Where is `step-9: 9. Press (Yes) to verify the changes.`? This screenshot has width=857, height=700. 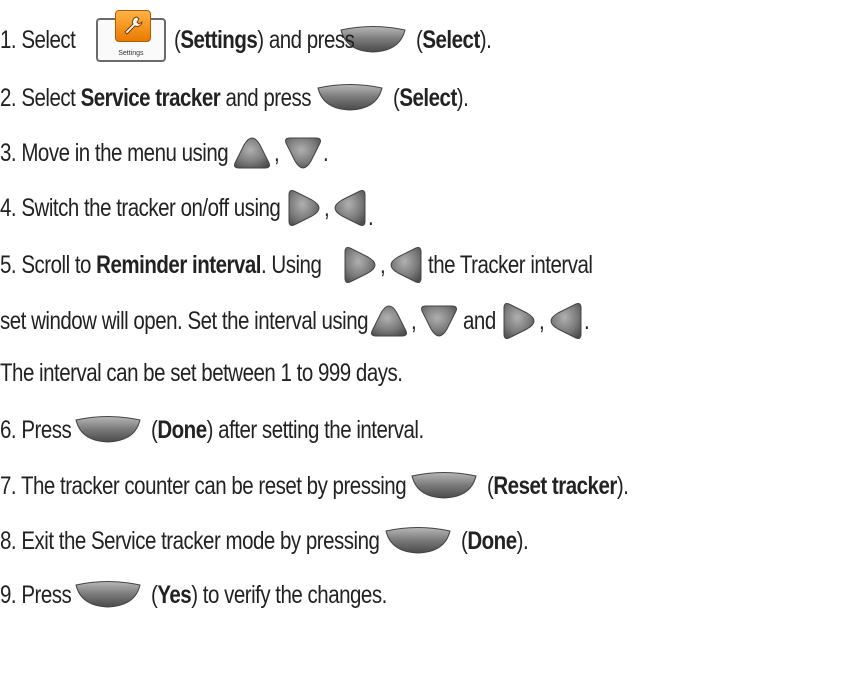
step-9: 9. Press (Yes) to verify the changes. is located at coordinates (193, 594).